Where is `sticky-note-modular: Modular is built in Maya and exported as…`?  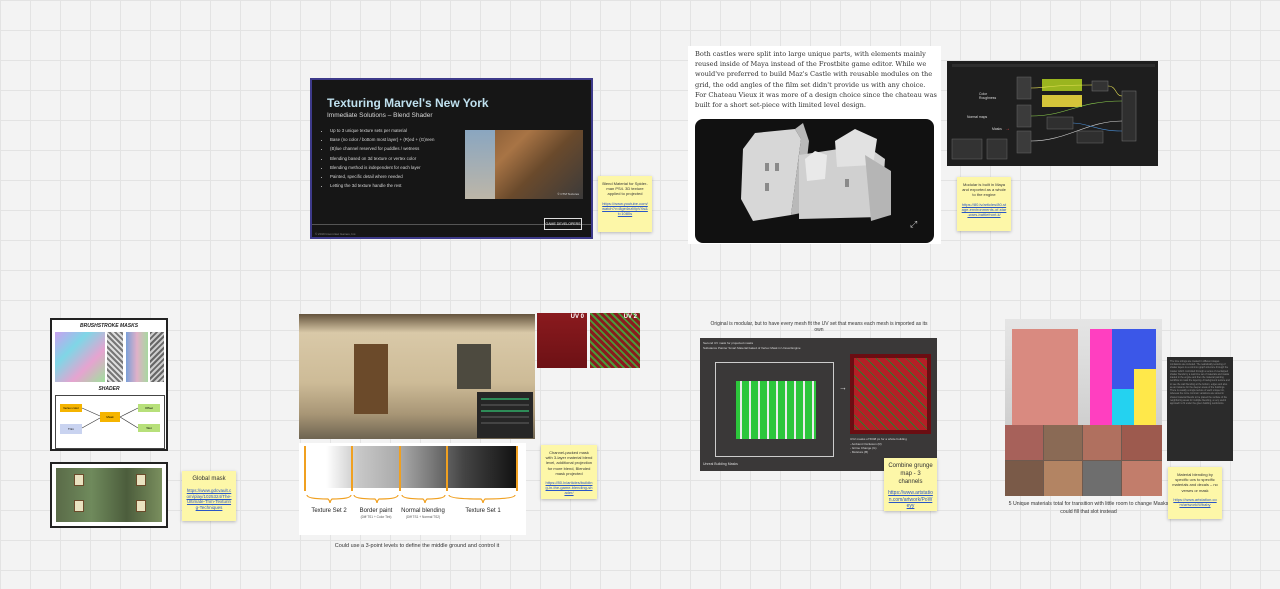
sticky-note-modular: Modular is built in Maya and exported as… is located at coordinates (984, 204).